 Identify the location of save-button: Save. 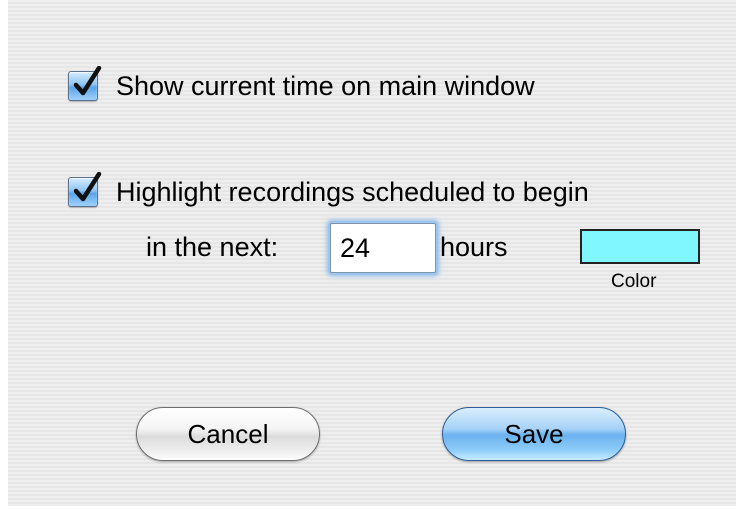
(534, 434).